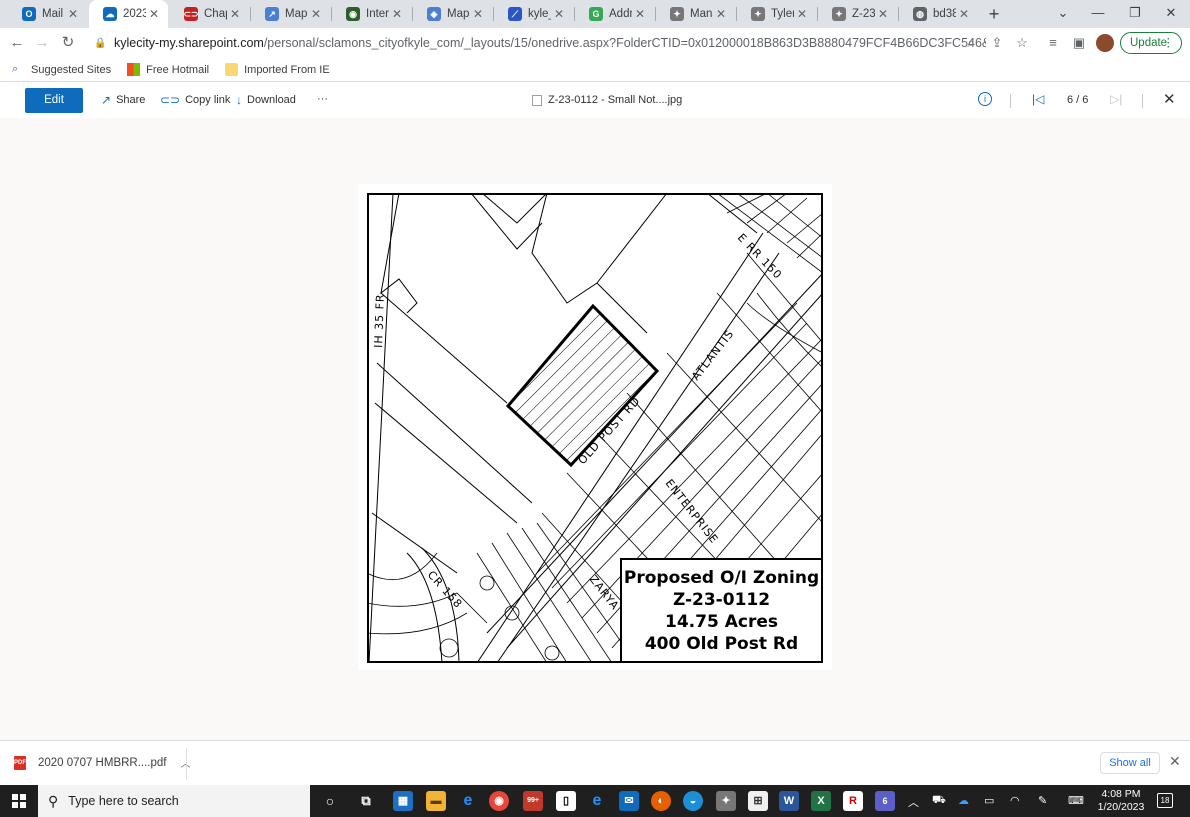 This screenshot has width=1190, height=817. Describe the element at coordinates (1015, 800) in the screenshot. I see `wifi-icon: ◠` at that location.